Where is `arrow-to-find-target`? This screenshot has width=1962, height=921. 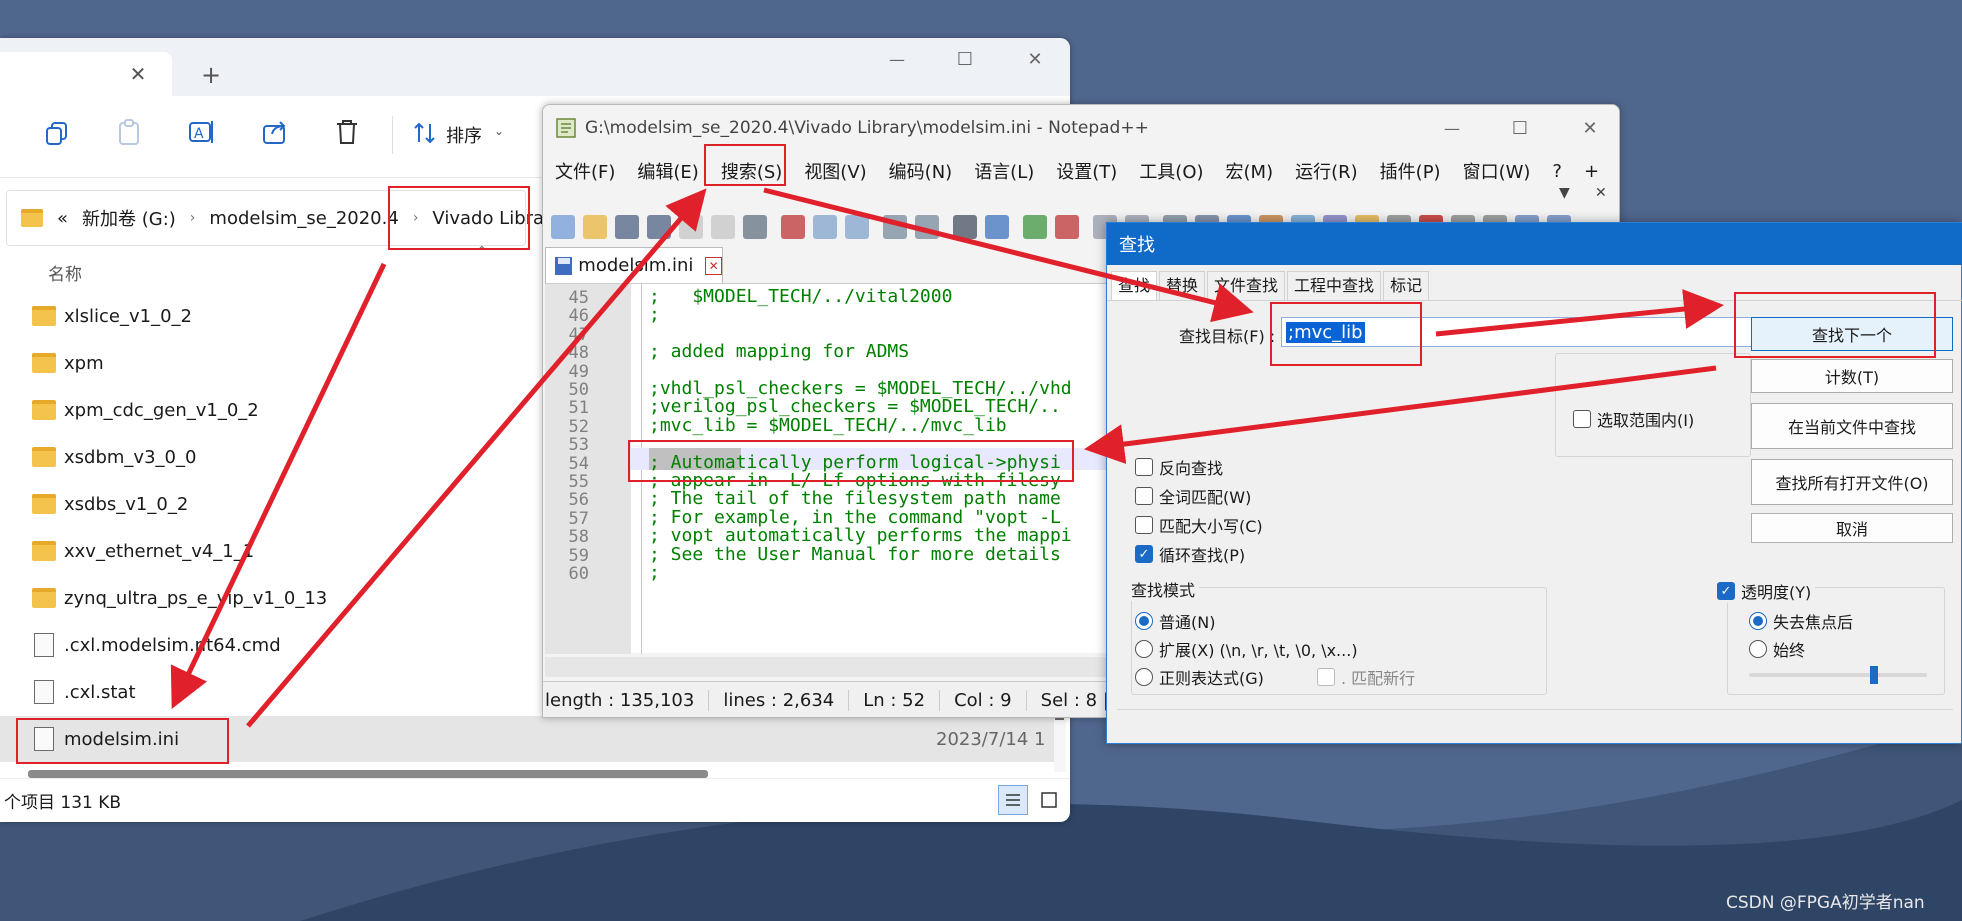
arrow-to-find-target is located at coordinates (1008, 255).